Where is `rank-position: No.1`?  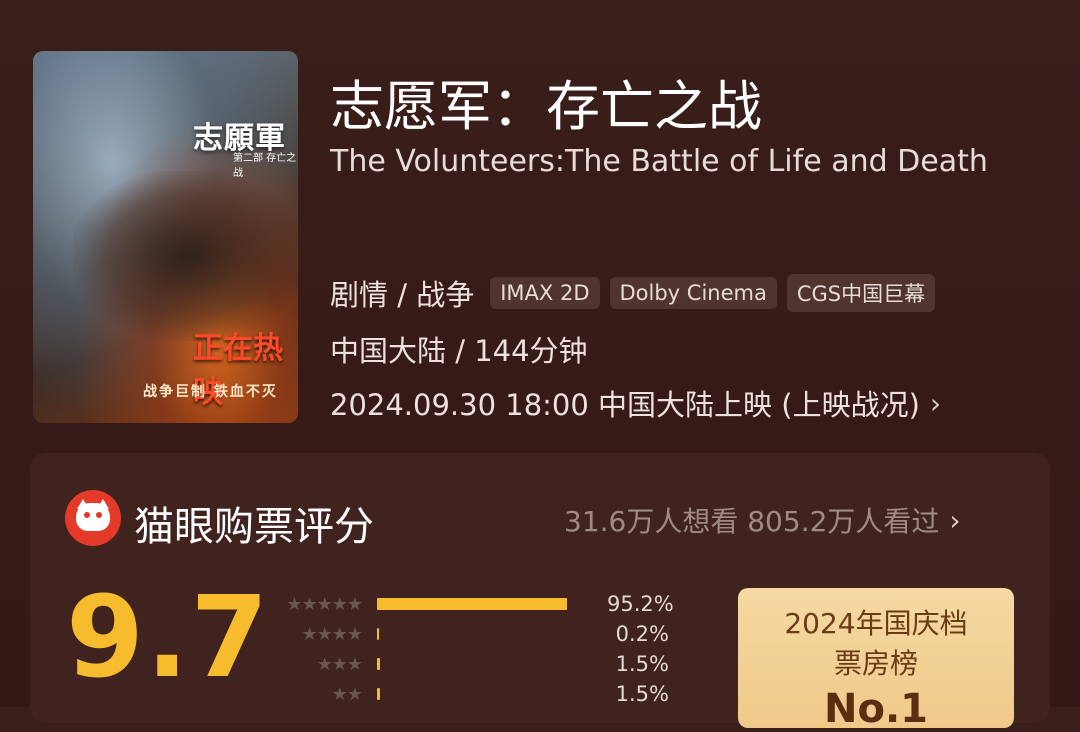
rank-position: No.1 is located at coordinates (876, 709).